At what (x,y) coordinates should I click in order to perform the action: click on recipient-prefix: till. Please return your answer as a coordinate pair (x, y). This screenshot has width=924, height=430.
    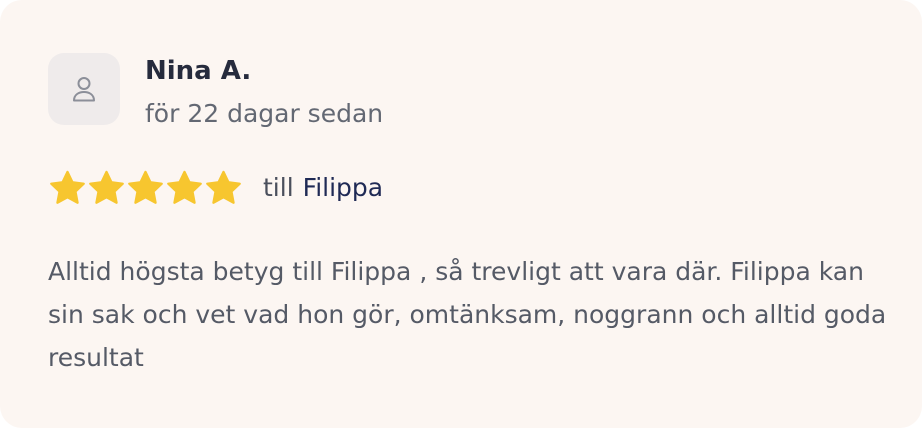
    Looking at the image, I should click on (278, 187).